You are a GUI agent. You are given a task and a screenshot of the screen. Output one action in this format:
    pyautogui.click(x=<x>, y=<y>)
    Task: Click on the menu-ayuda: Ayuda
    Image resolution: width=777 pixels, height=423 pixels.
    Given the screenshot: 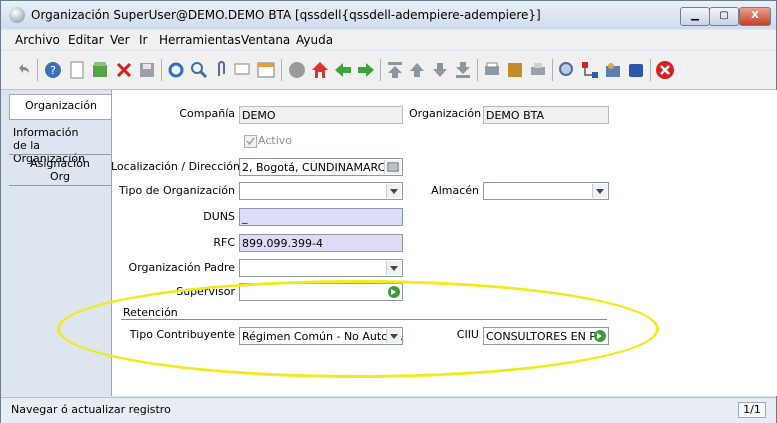 What is the action you would take?
    pyautogui.click(x=314, y=40)
    